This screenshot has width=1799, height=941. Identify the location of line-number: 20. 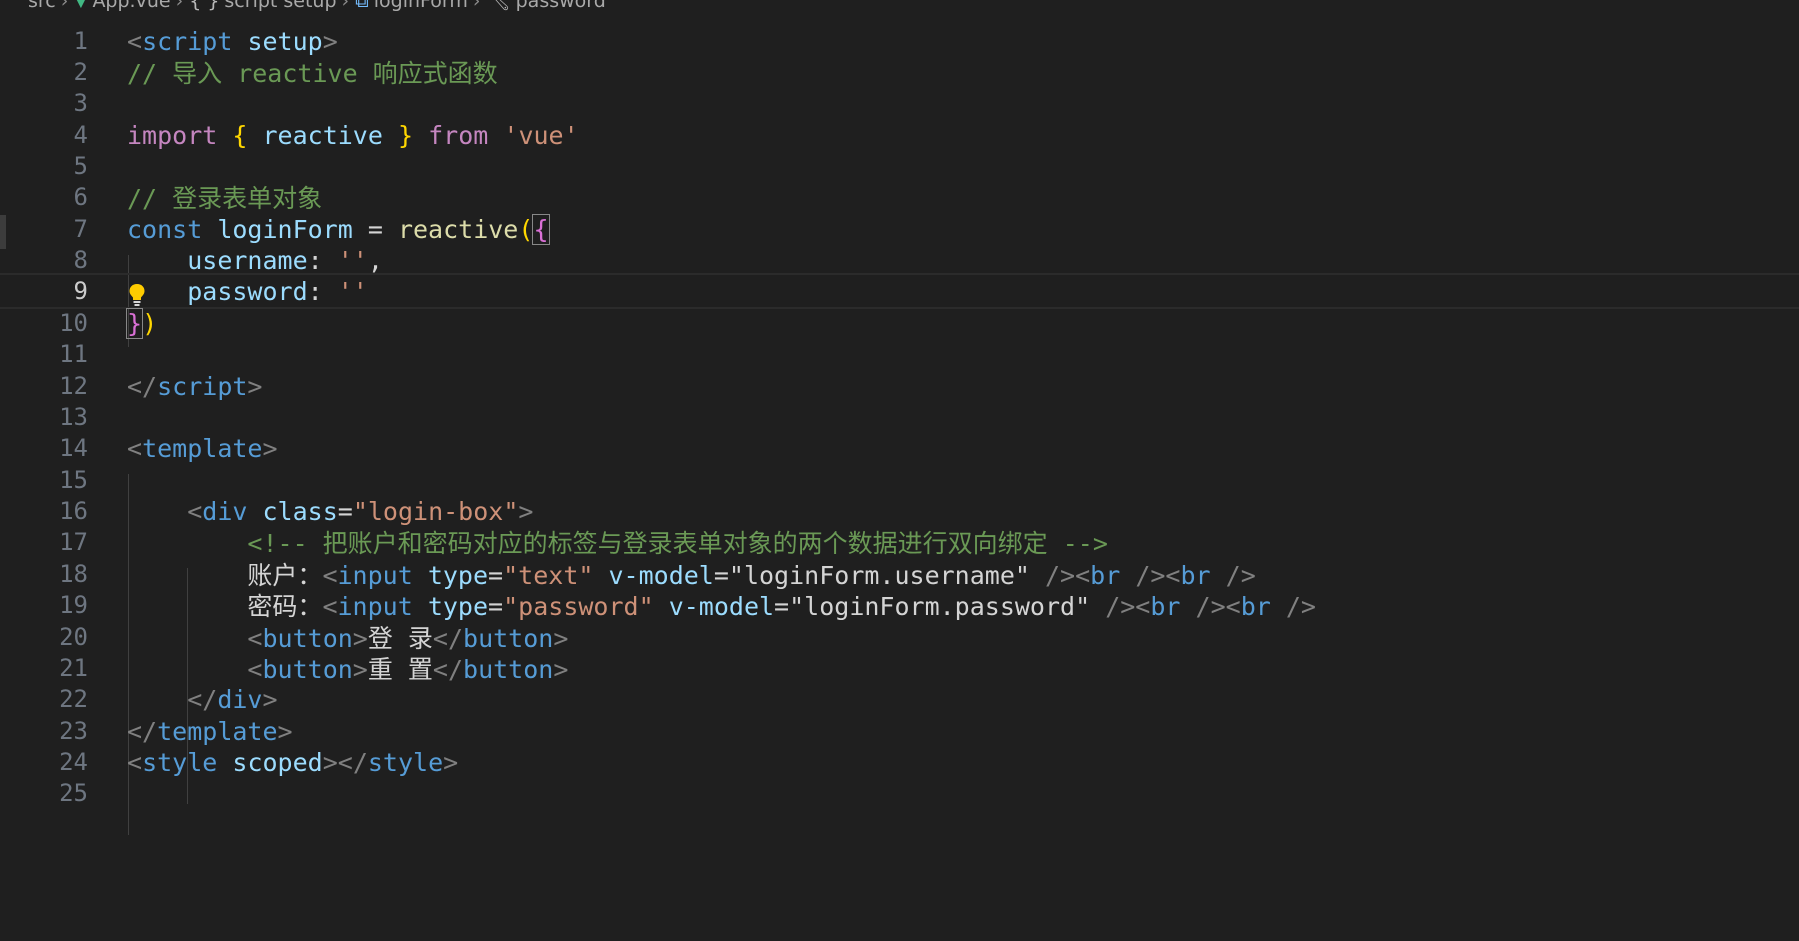
(73, 637).